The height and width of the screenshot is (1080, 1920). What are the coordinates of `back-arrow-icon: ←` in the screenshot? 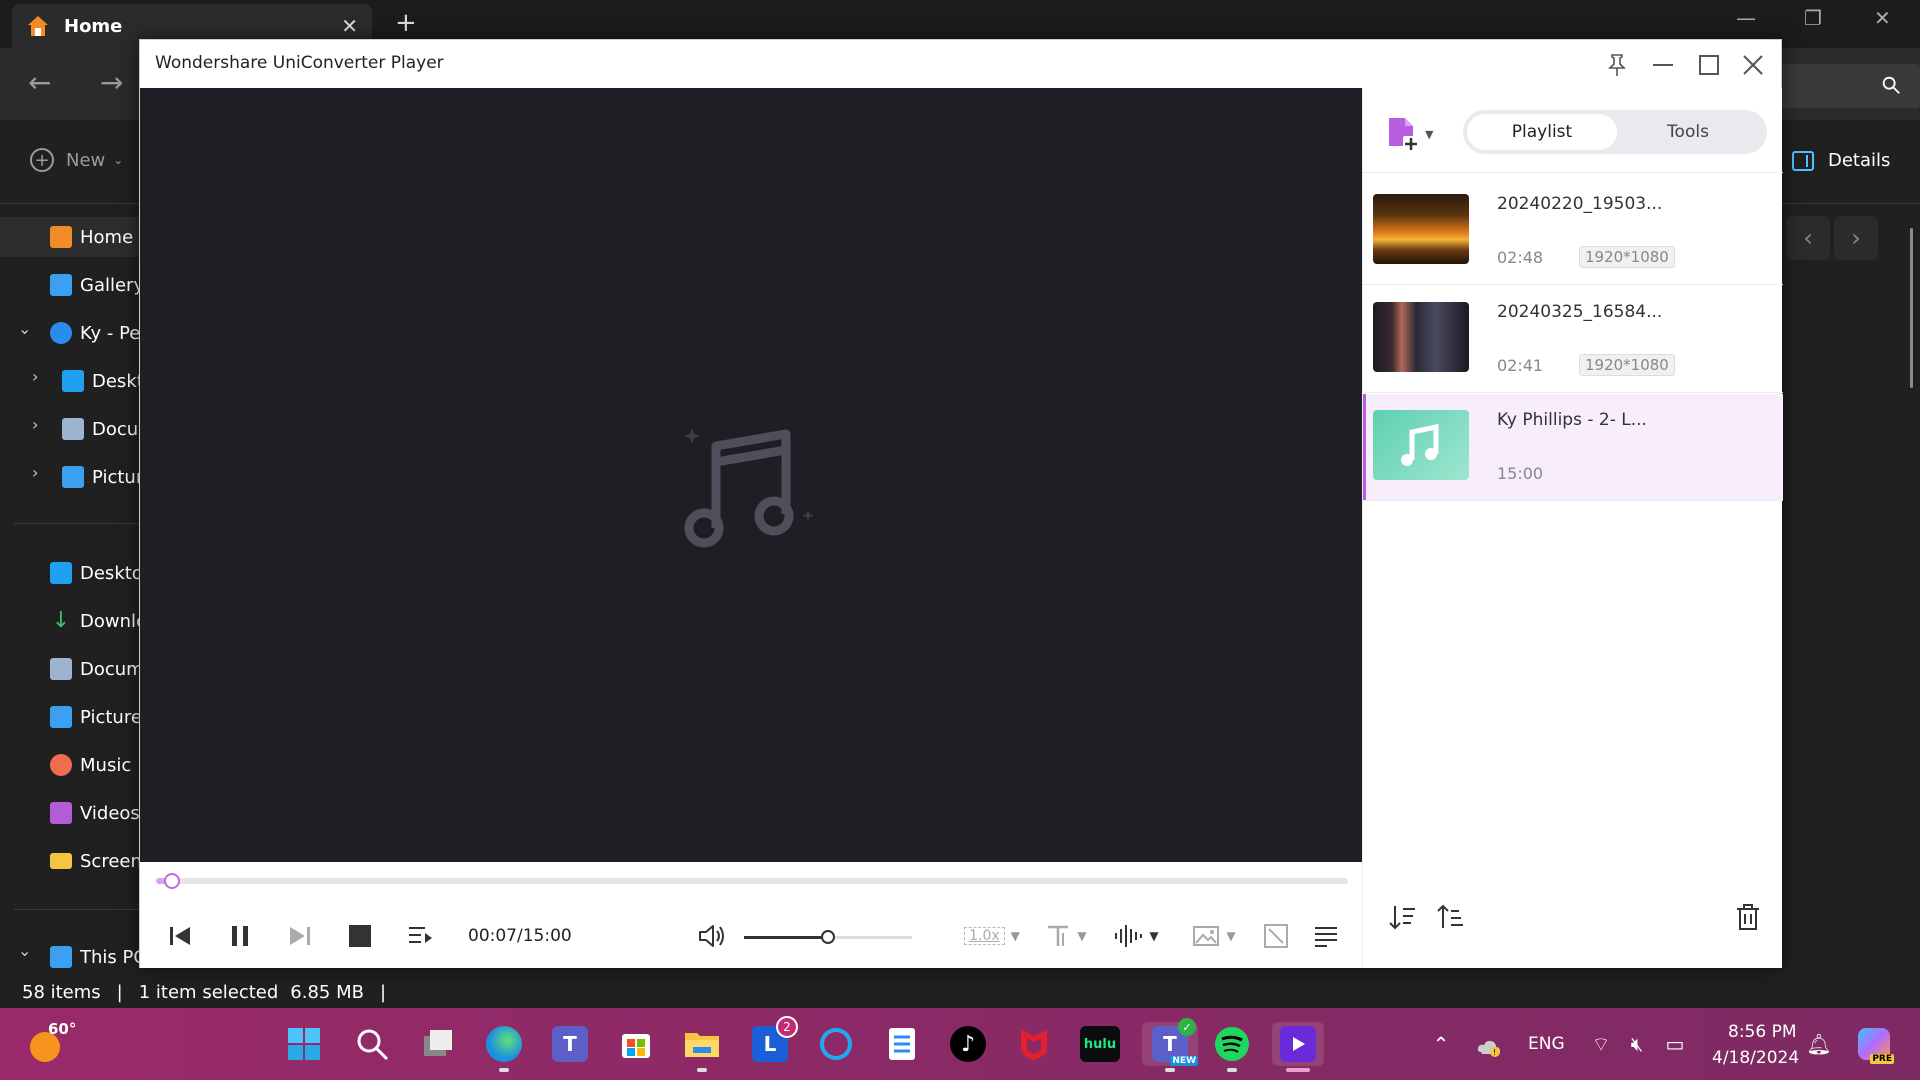 It's located at (39, 82).